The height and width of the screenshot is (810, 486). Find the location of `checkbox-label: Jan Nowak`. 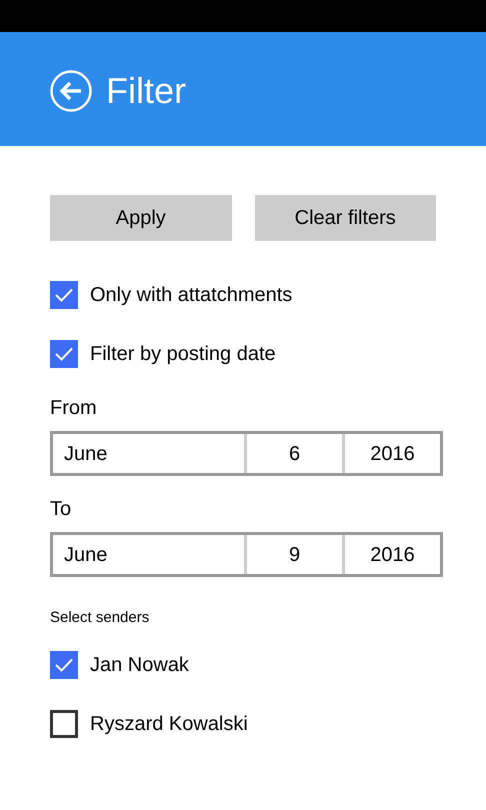

checkbox-label: Jan Nowak is located at coordinates (139, 665).